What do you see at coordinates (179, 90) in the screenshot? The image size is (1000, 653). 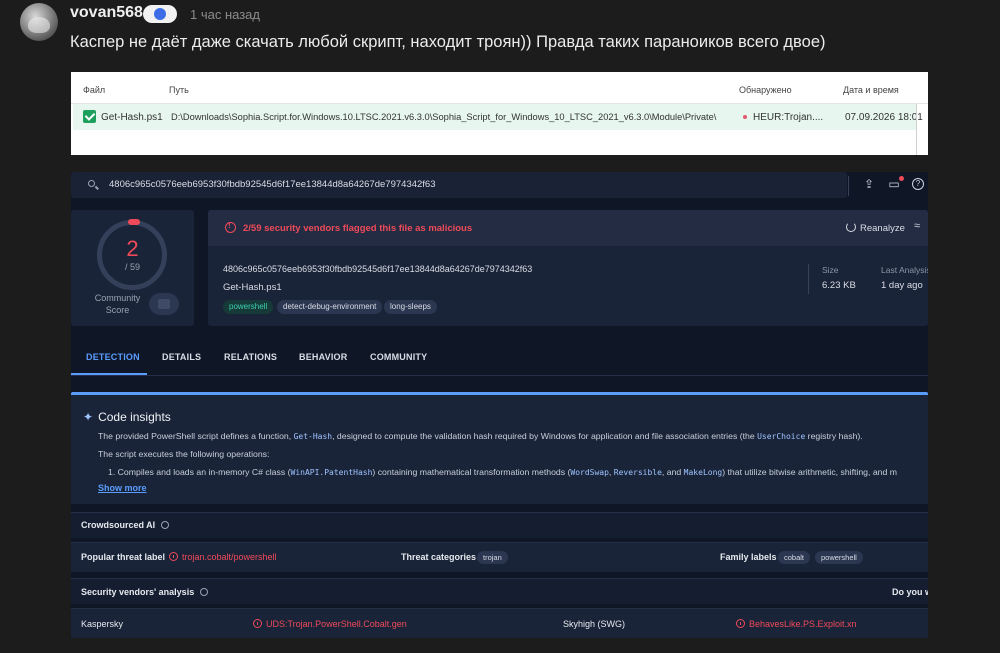 I see `column-path: Путь` at bounding box center [179, 90].